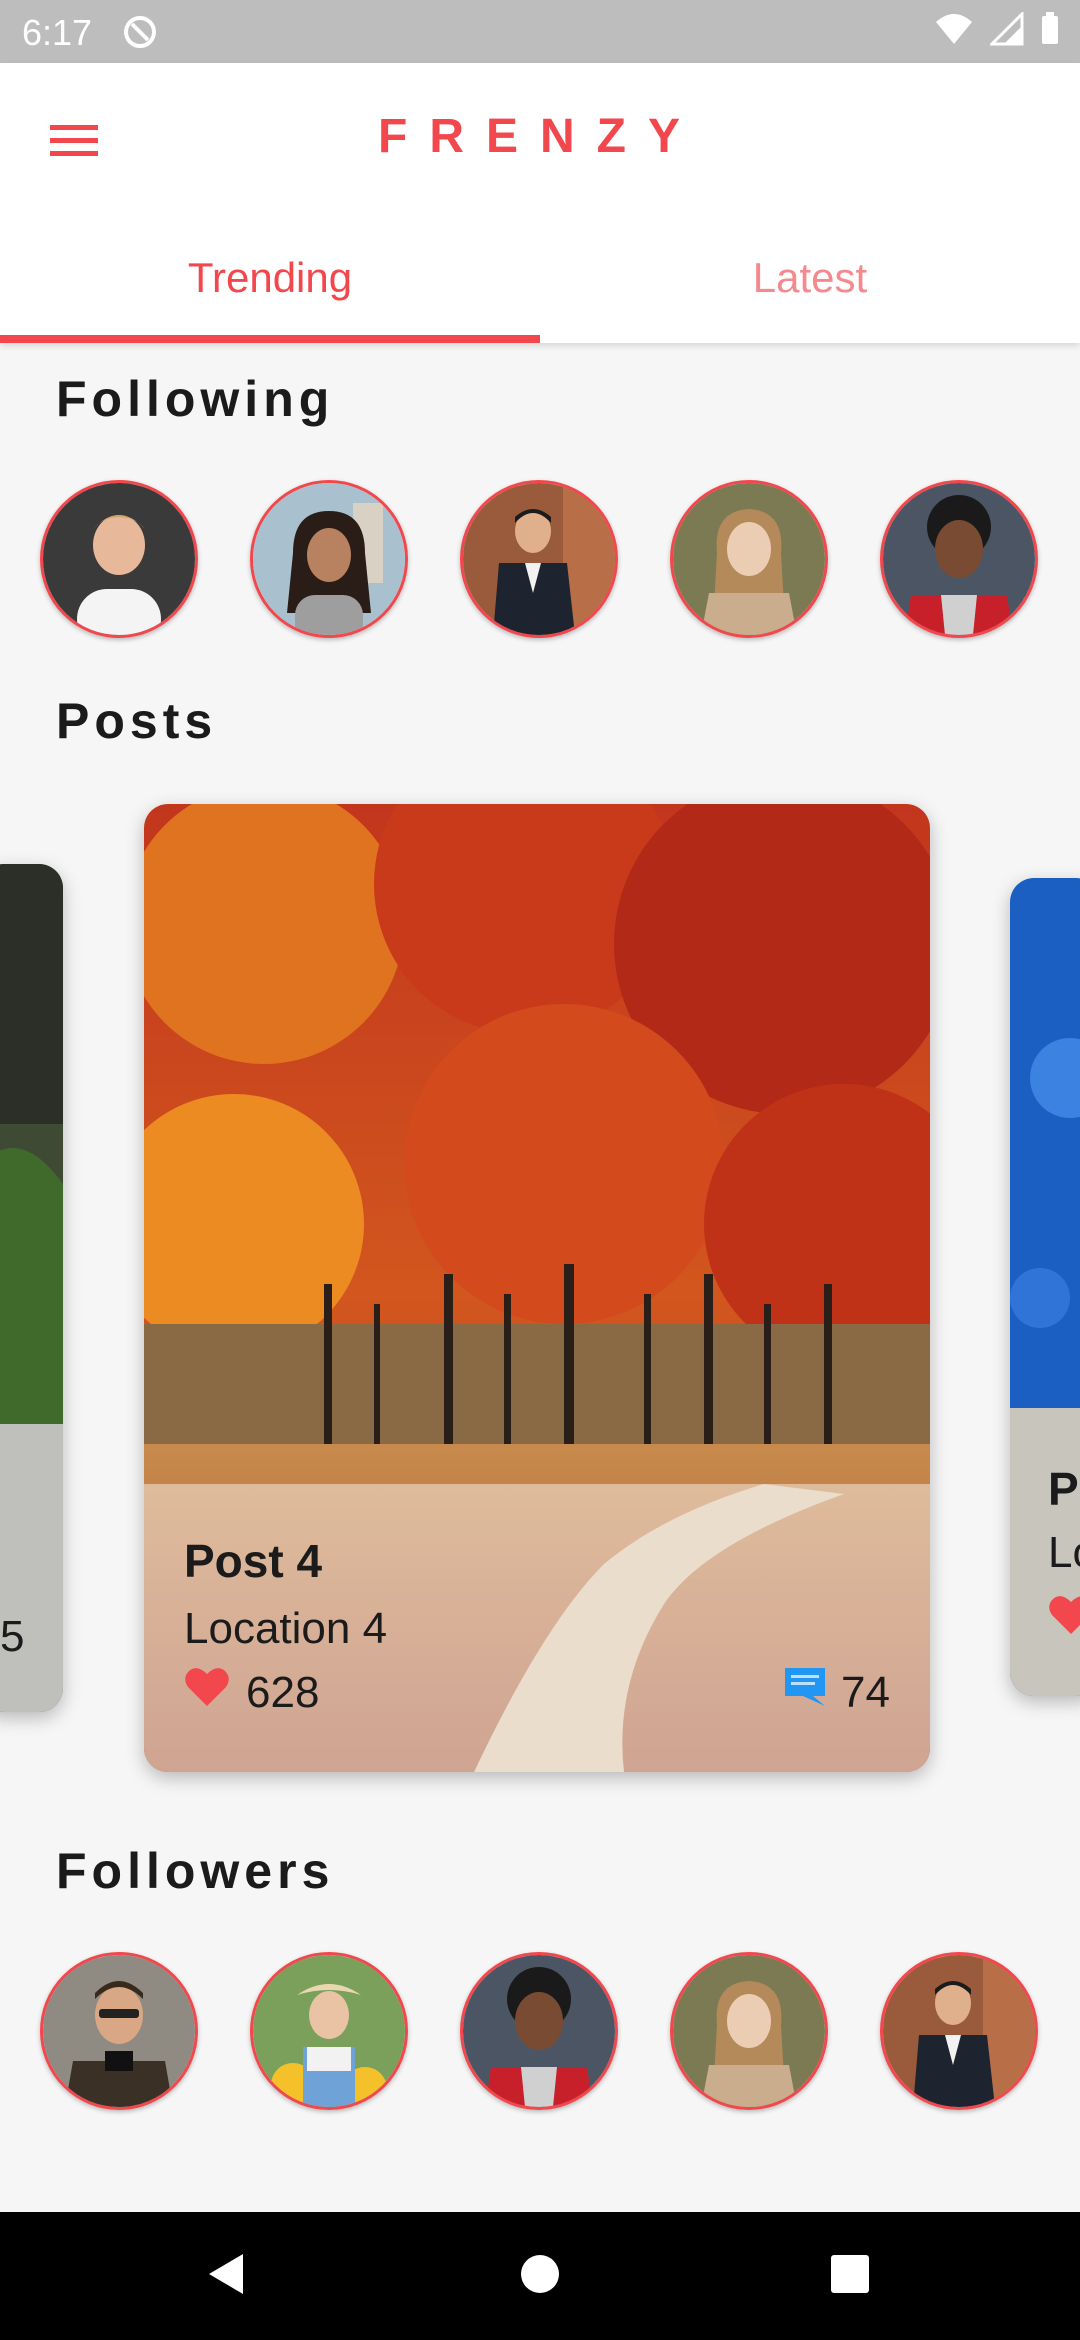 The image size is (1080, 2340). I want to click on tab-label: Latest, so click(810, 277).